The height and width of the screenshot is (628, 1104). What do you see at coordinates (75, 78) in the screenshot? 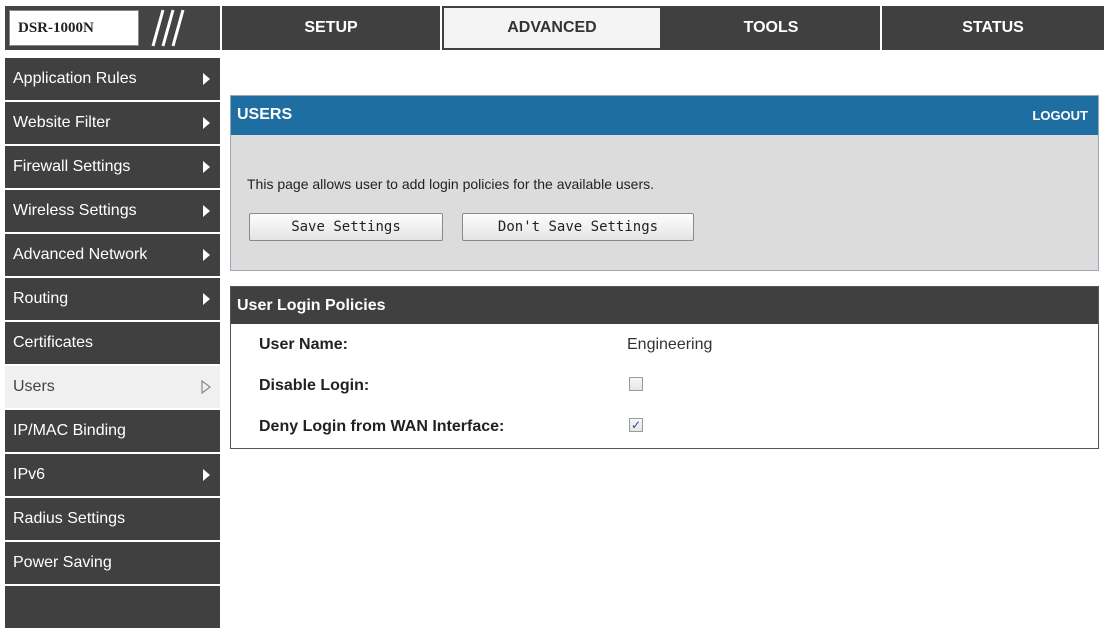
I see `sidebar-item-label: Application Rules` at bounding box center [75, 78].